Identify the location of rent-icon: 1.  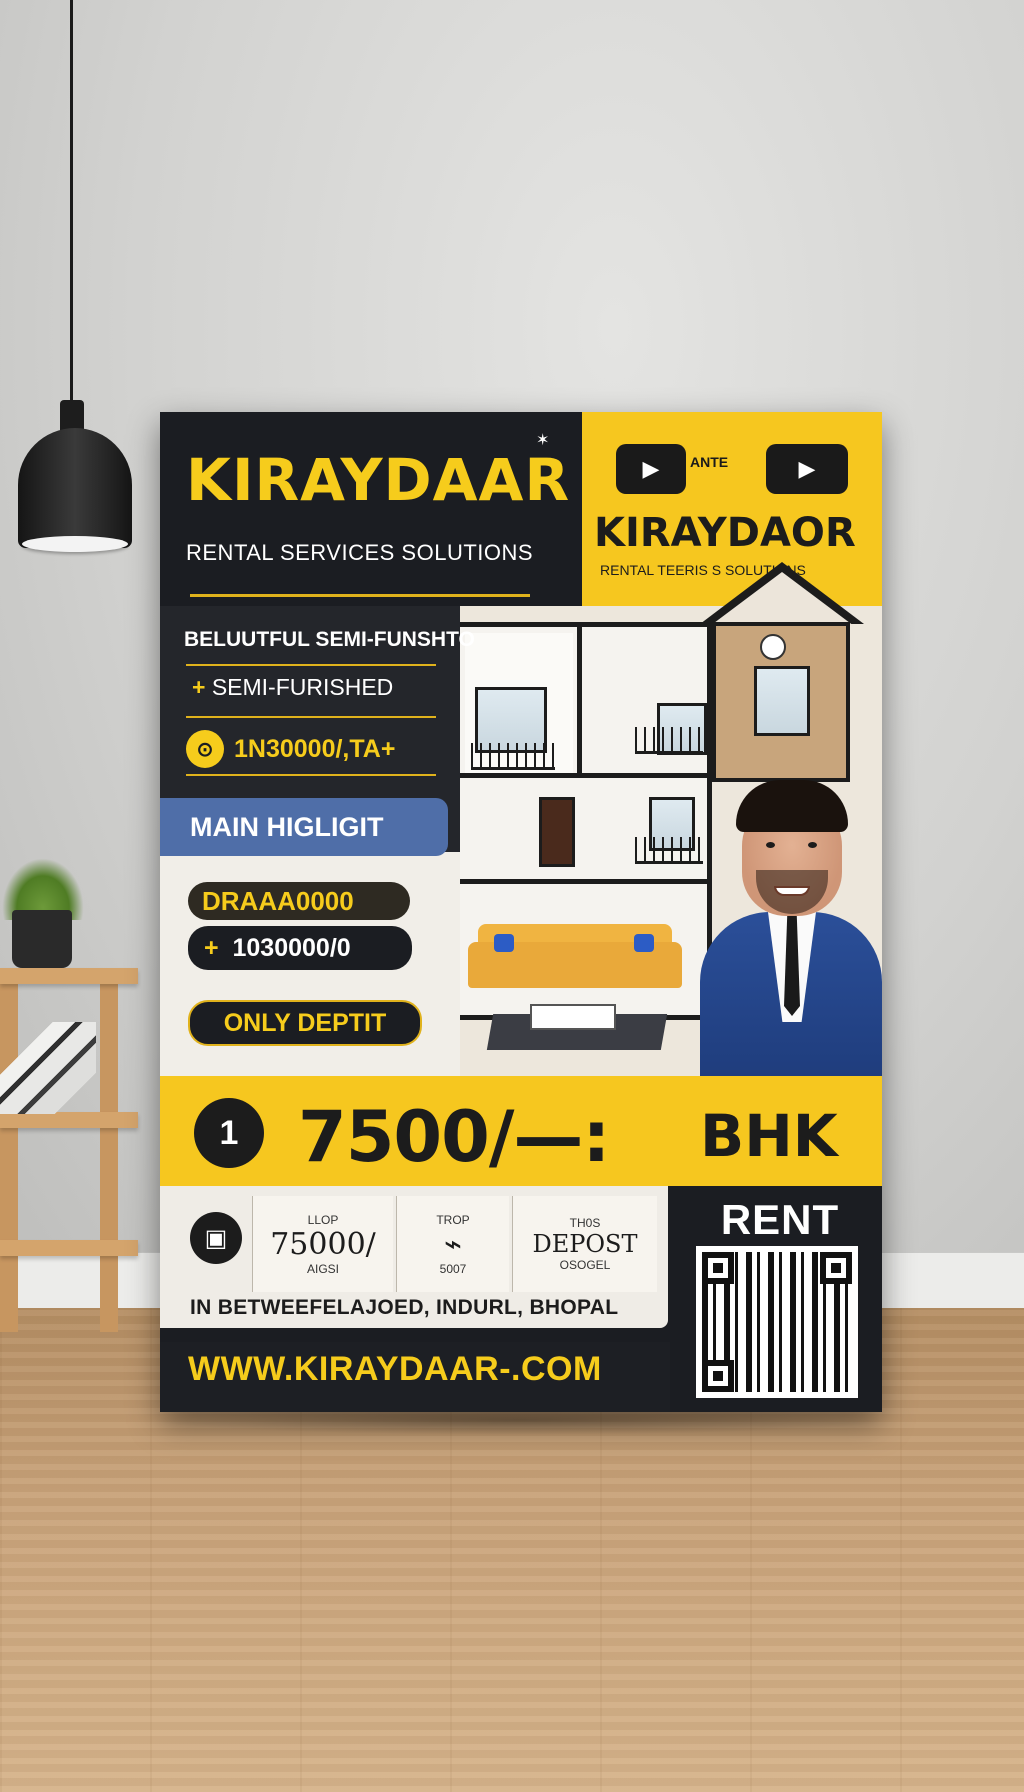
(229, 1133).